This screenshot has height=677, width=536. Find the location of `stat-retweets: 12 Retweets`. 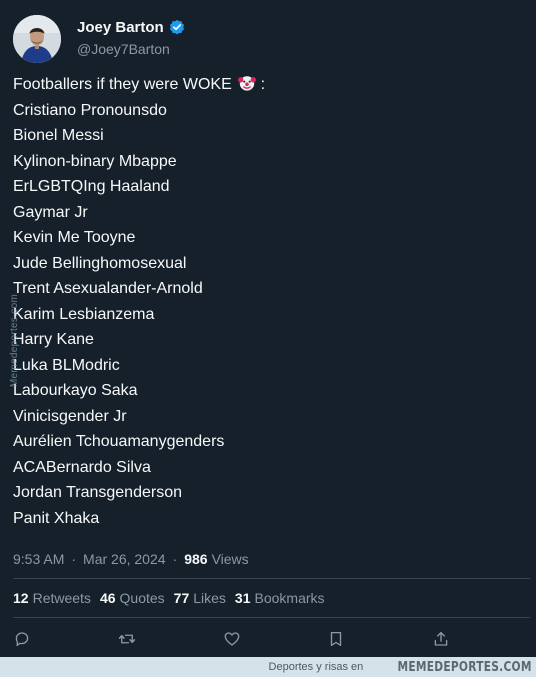

stat-retweets: 12 Retweets is located at coordinates (52, 598).